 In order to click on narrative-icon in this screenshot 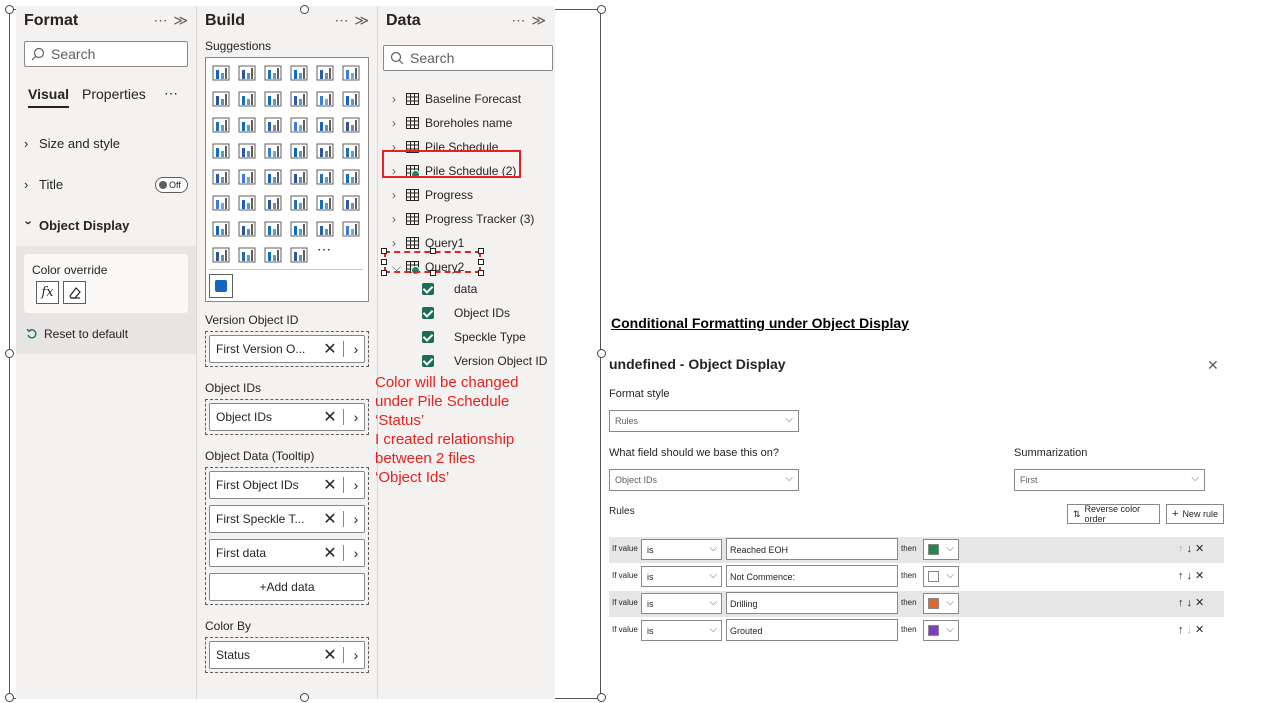, I will do `click(351, 203)`.